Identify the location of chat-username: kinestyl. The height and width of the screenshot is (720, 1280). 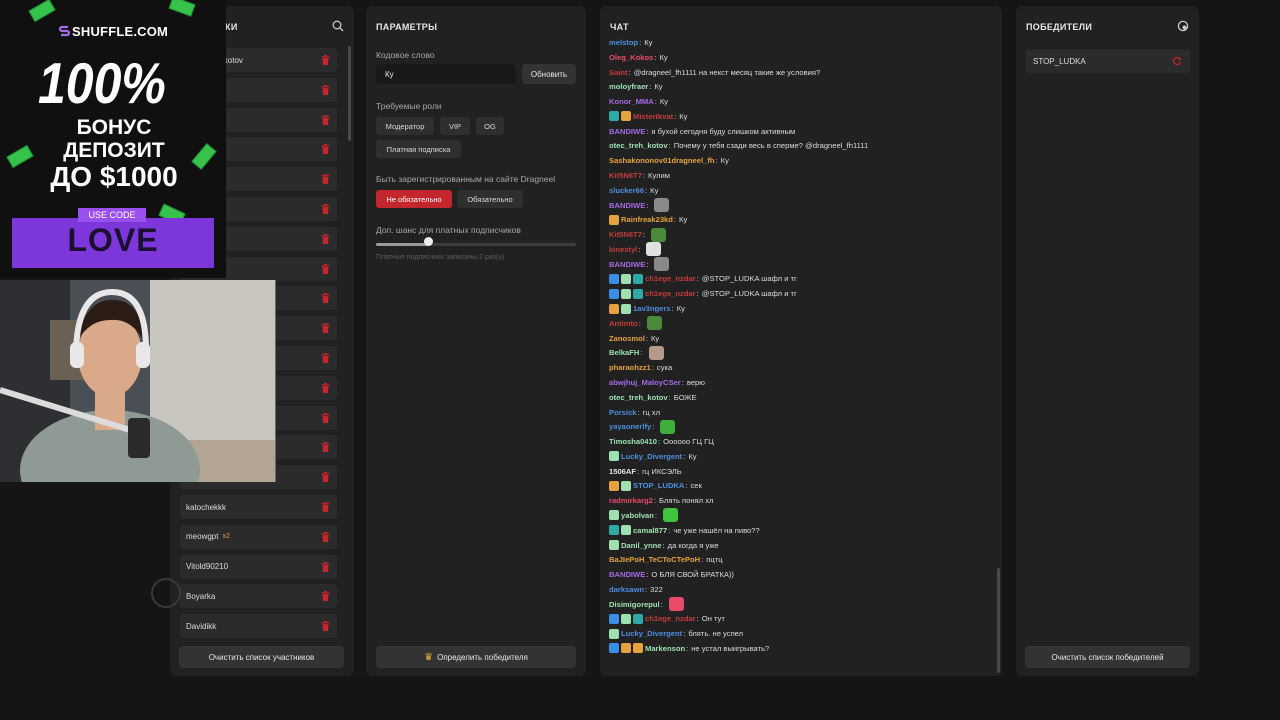
(623, 249).